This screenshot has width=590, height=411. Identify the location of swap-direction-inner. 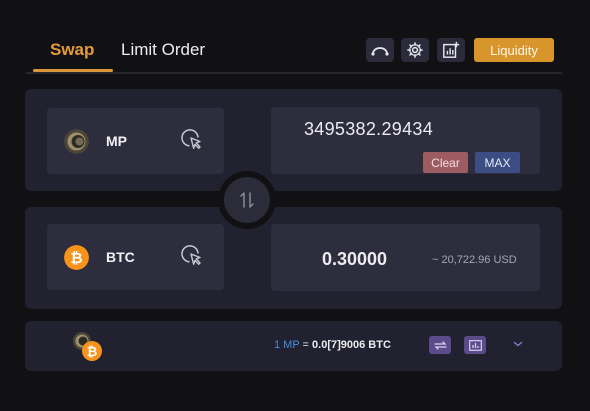
(247, 200).